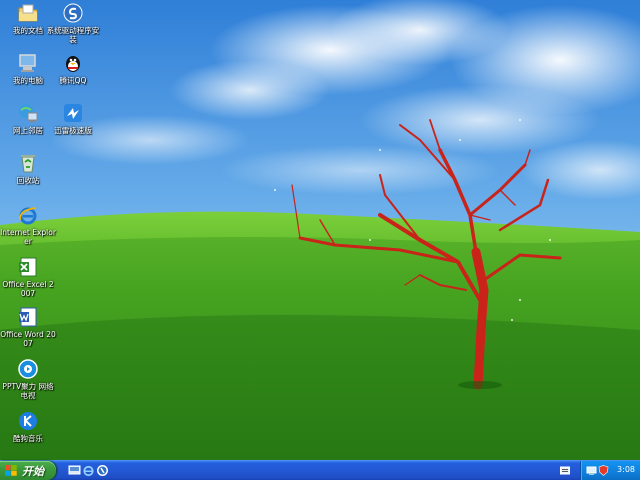  What do you see at coordinates (73, 63) in the screenshot?
I see `qq-penguin-icon` at bounding box center [73, 63].